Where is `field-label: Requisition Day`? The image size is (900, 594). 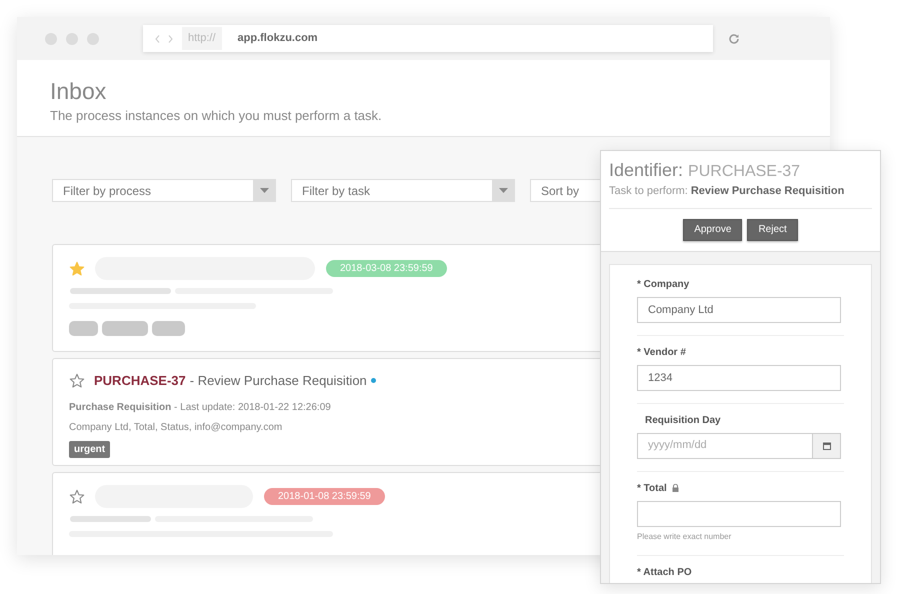 field-label: Requisition Day is located at coordinates (683, 421).